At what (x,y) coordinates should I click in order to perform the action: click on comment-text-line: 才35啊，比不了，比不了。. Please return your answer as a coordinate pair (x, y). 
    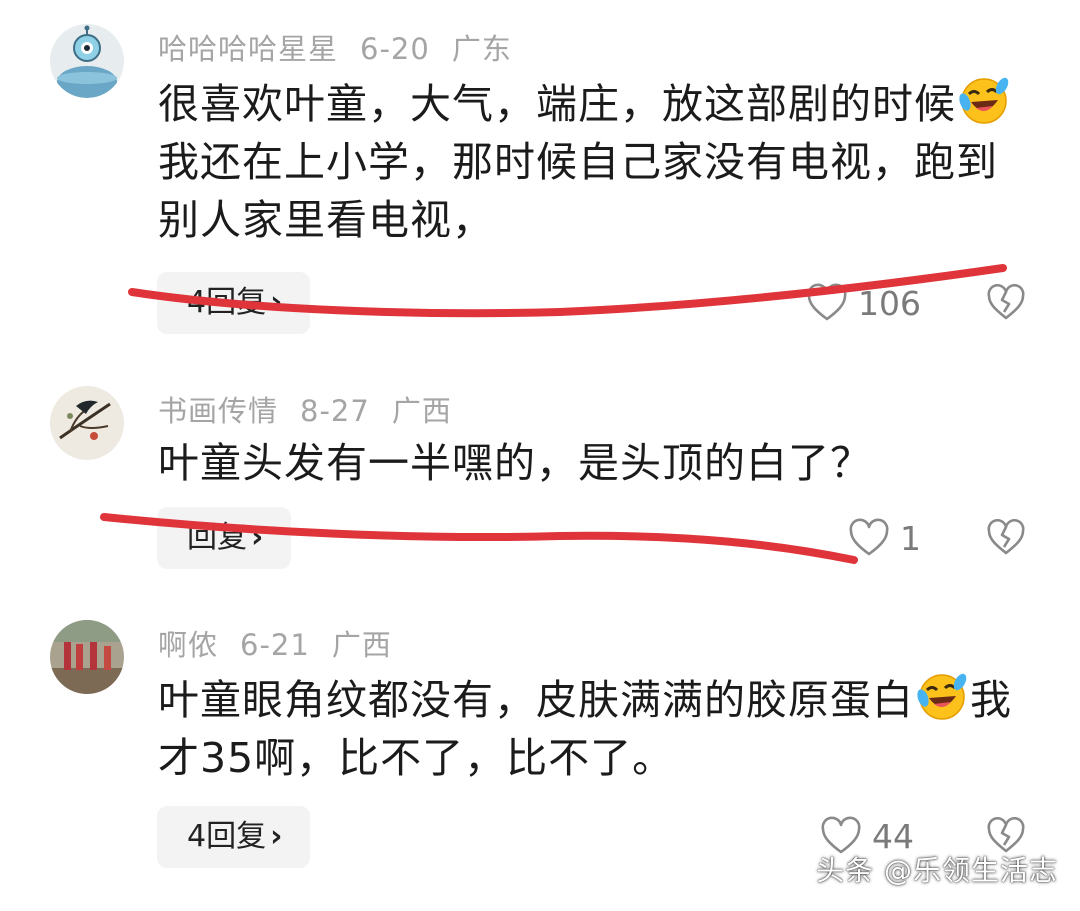
    Looking at the image, I should click on (416, 758).